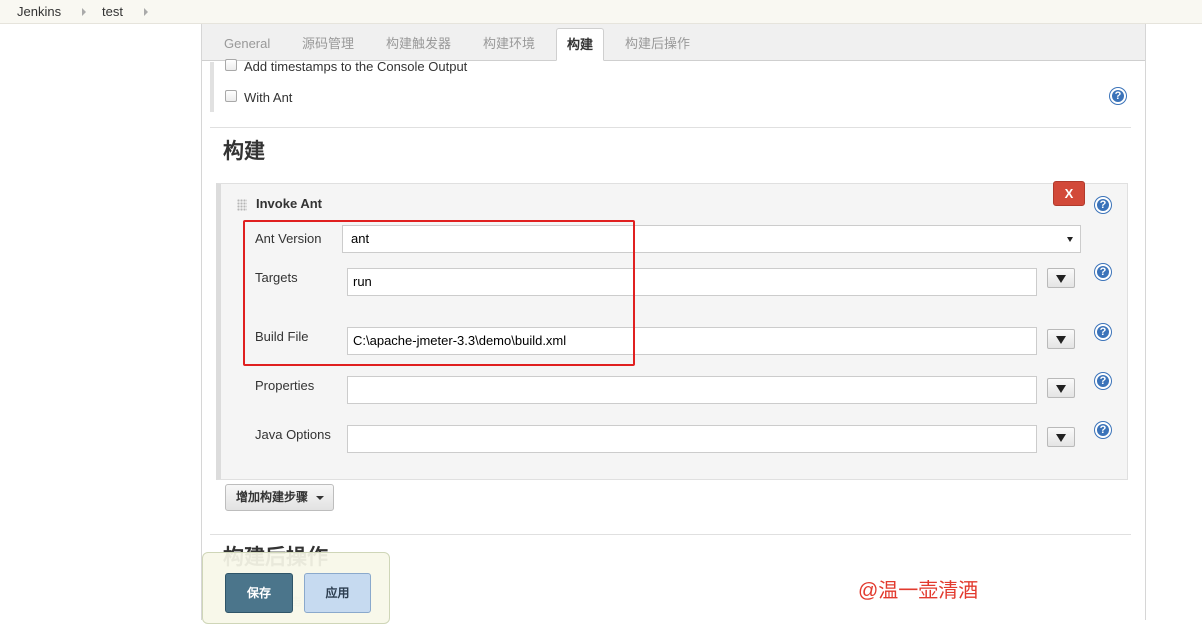 This screenshot has height=624, width=1202. What do you see at coordinates (285, 385) in the screenshot?
I see `properties-label: Properties` at bounding box center [285, 385].